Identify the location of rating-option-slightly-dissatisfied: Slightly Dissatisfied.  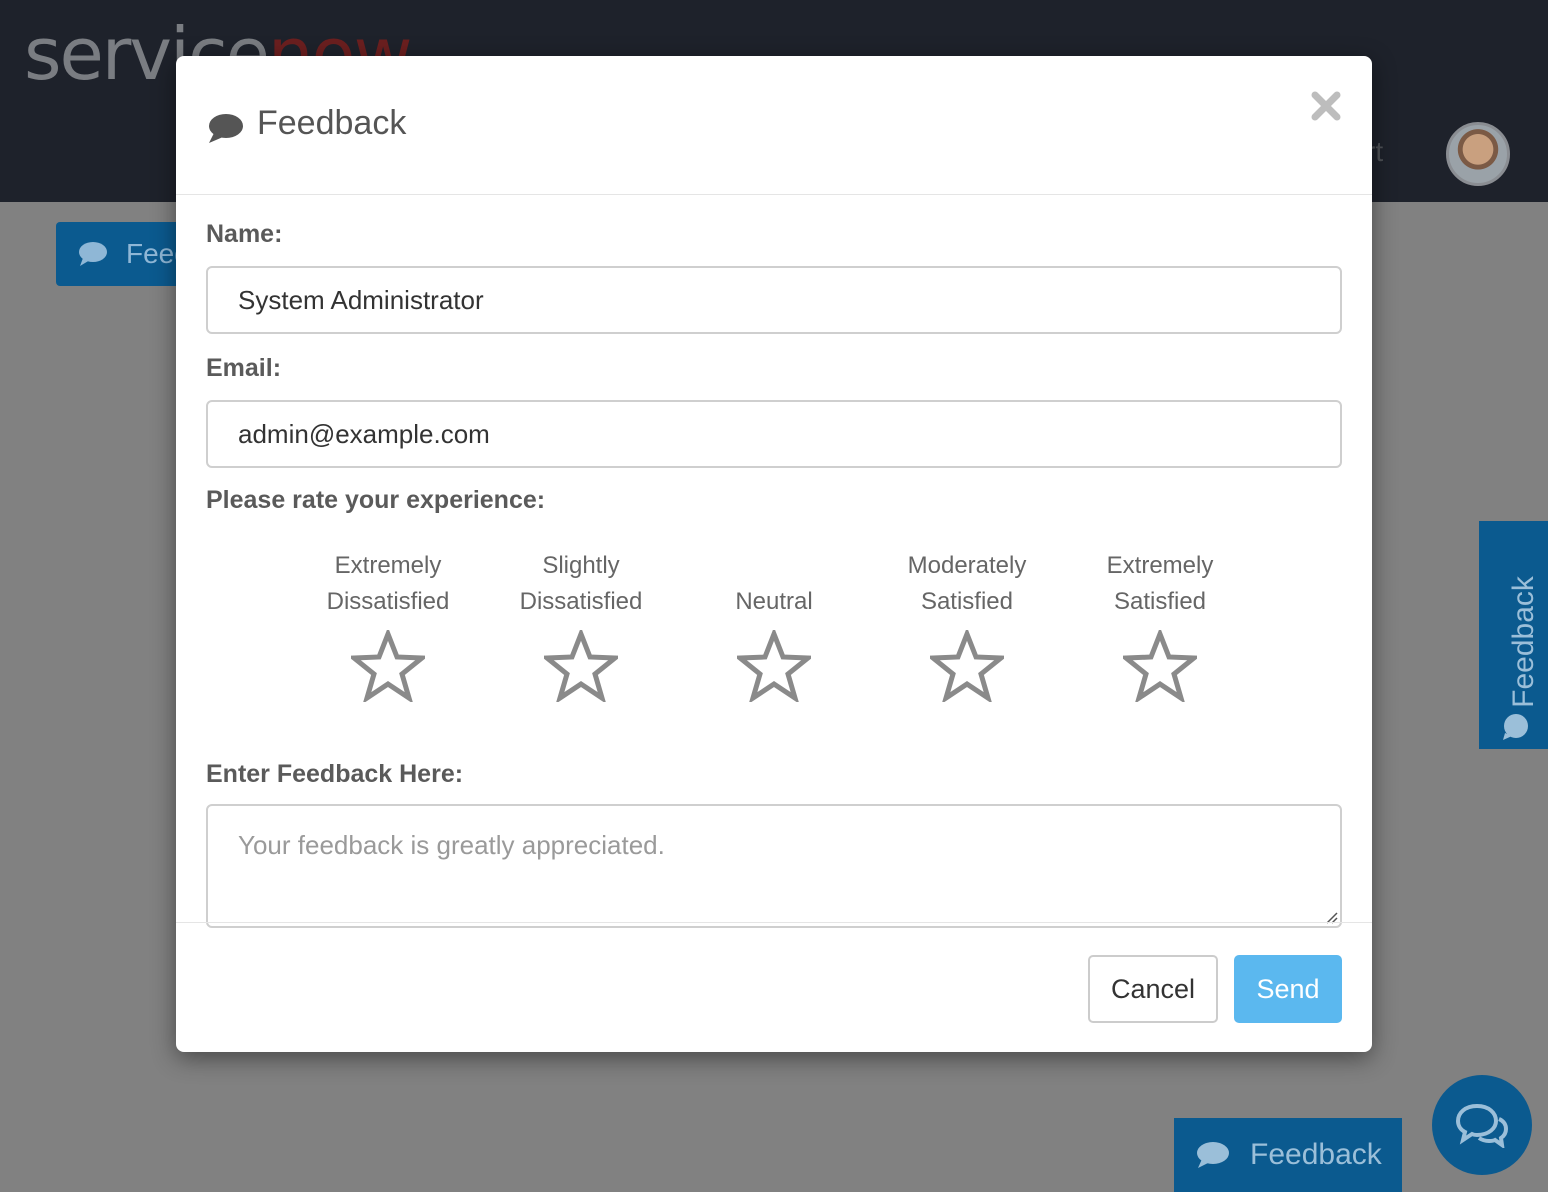
(581, 625).